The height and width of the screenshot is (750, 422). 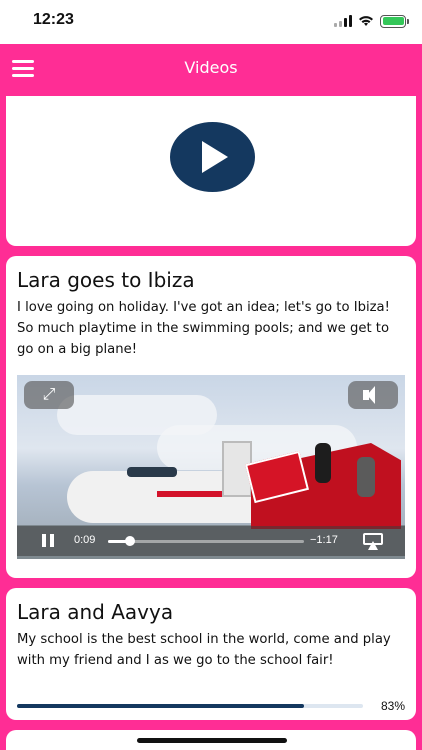 I want to click on volume-button, so click(x=373, y=395).